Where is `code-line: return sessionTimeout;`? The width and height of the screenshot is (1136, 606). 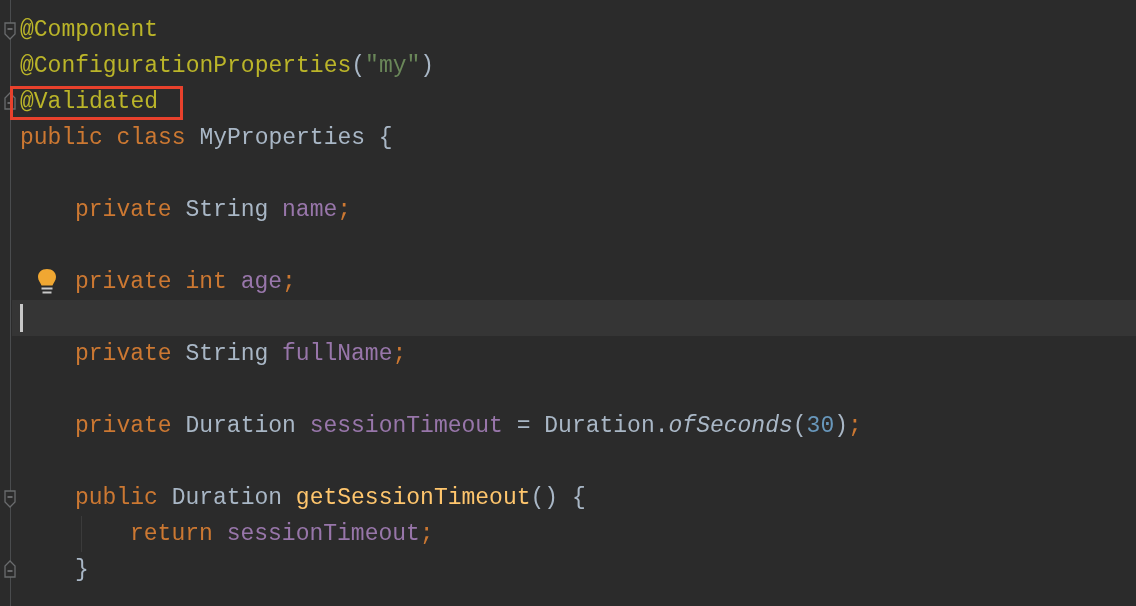
code-line: return sessionTimeout; is located at coordinates (282, 534).